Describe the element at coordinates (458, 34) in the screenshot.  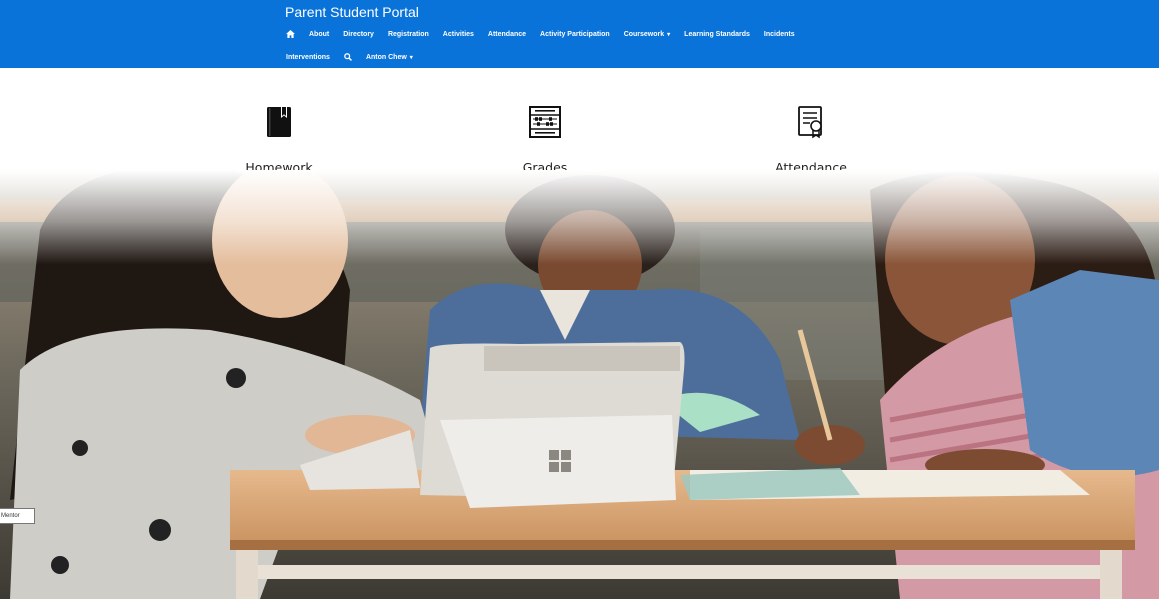
I see `nav-activities: Activities` at that location.